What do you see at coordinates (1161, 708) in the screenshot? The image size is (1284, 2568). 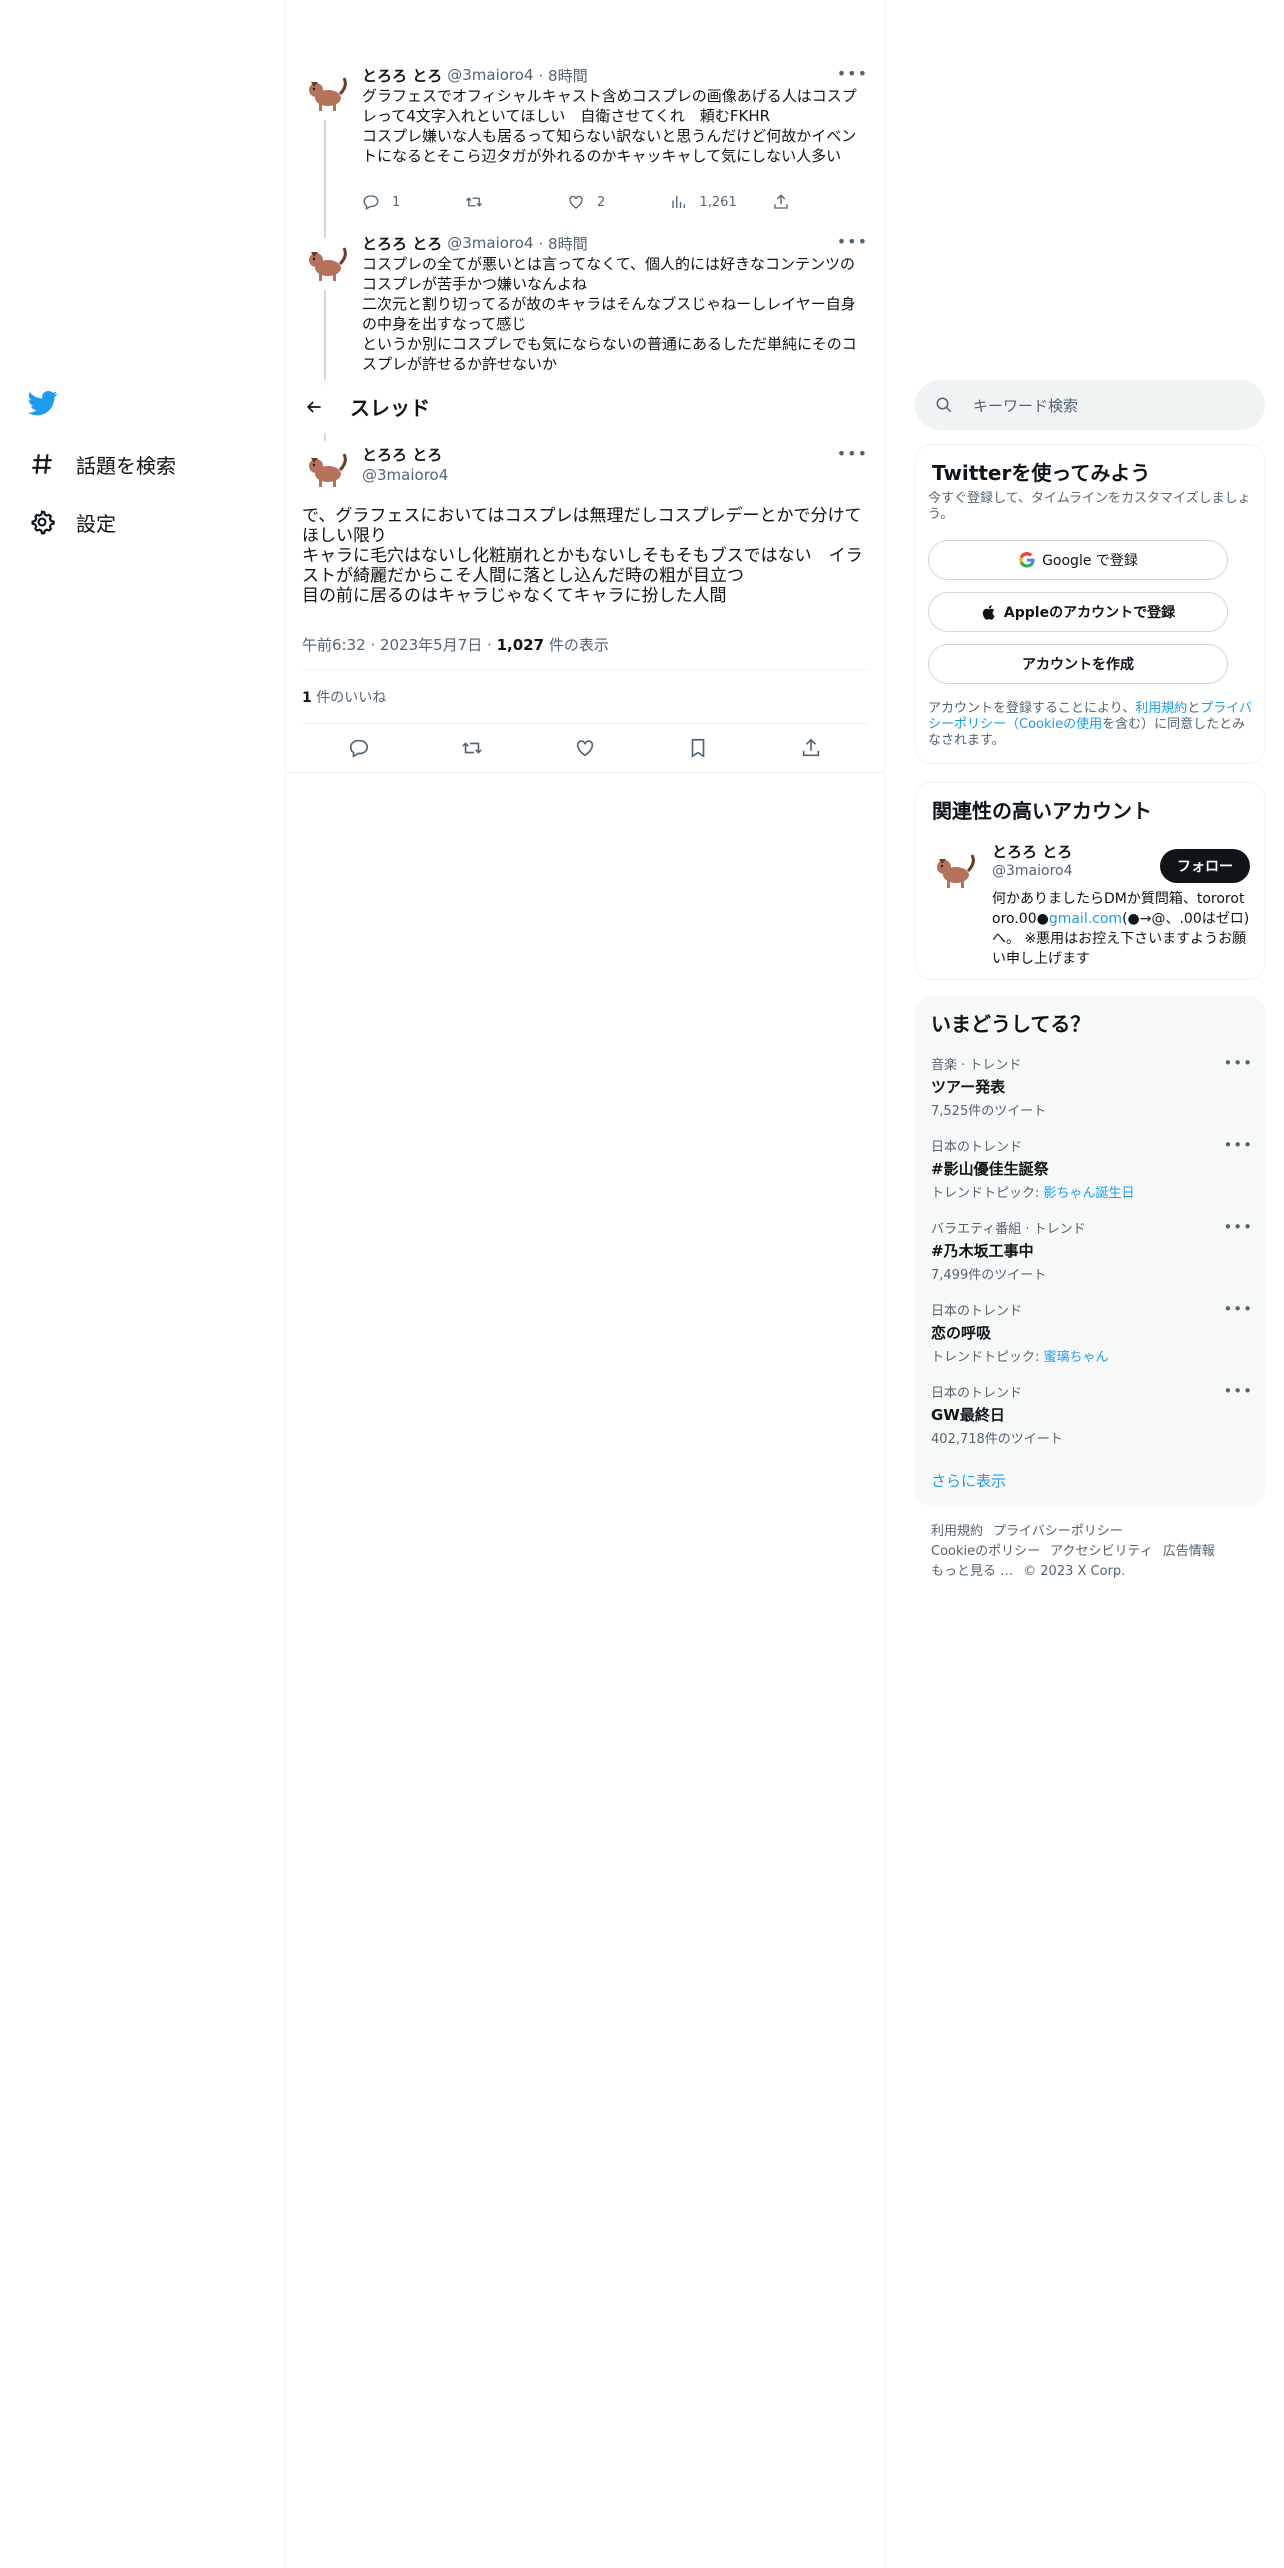 I see `terms-link: 利用規約` at bounding box center [1161, 708].